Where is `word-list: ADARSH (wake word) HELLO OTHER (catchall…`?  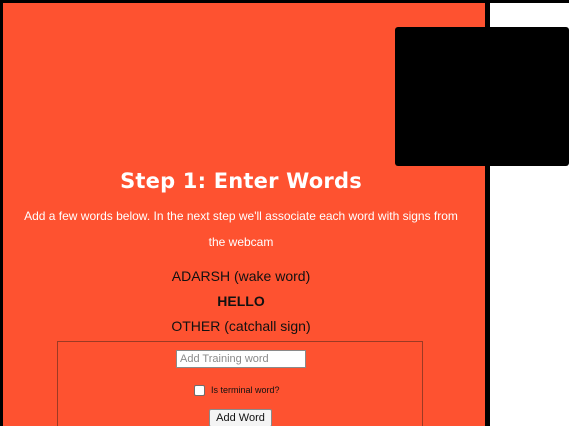 word-list: ADARSH (wake word) HELLO OTHER (catchall… is located at coordinates (241, 302).